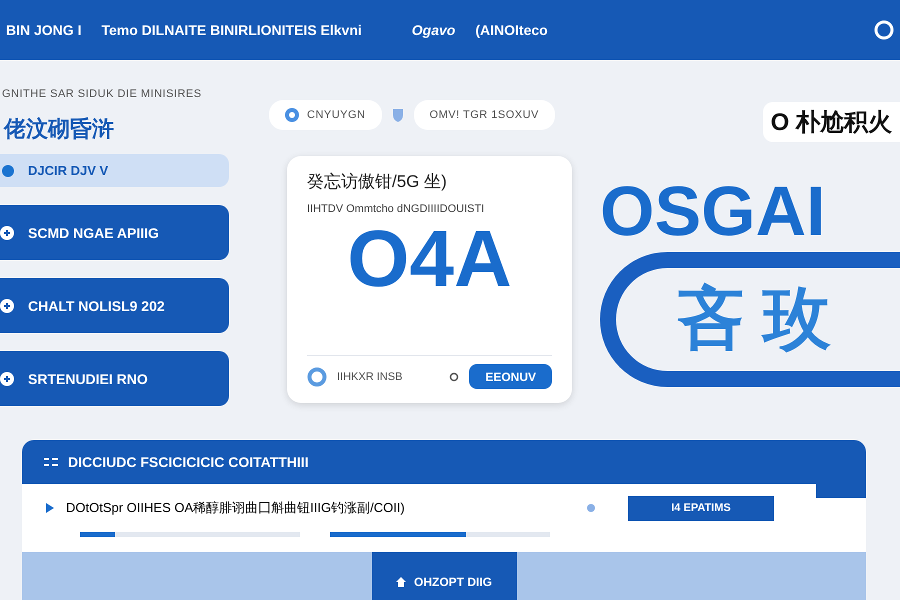  I want to click on card-button: EEONUV, so click(510, 376).